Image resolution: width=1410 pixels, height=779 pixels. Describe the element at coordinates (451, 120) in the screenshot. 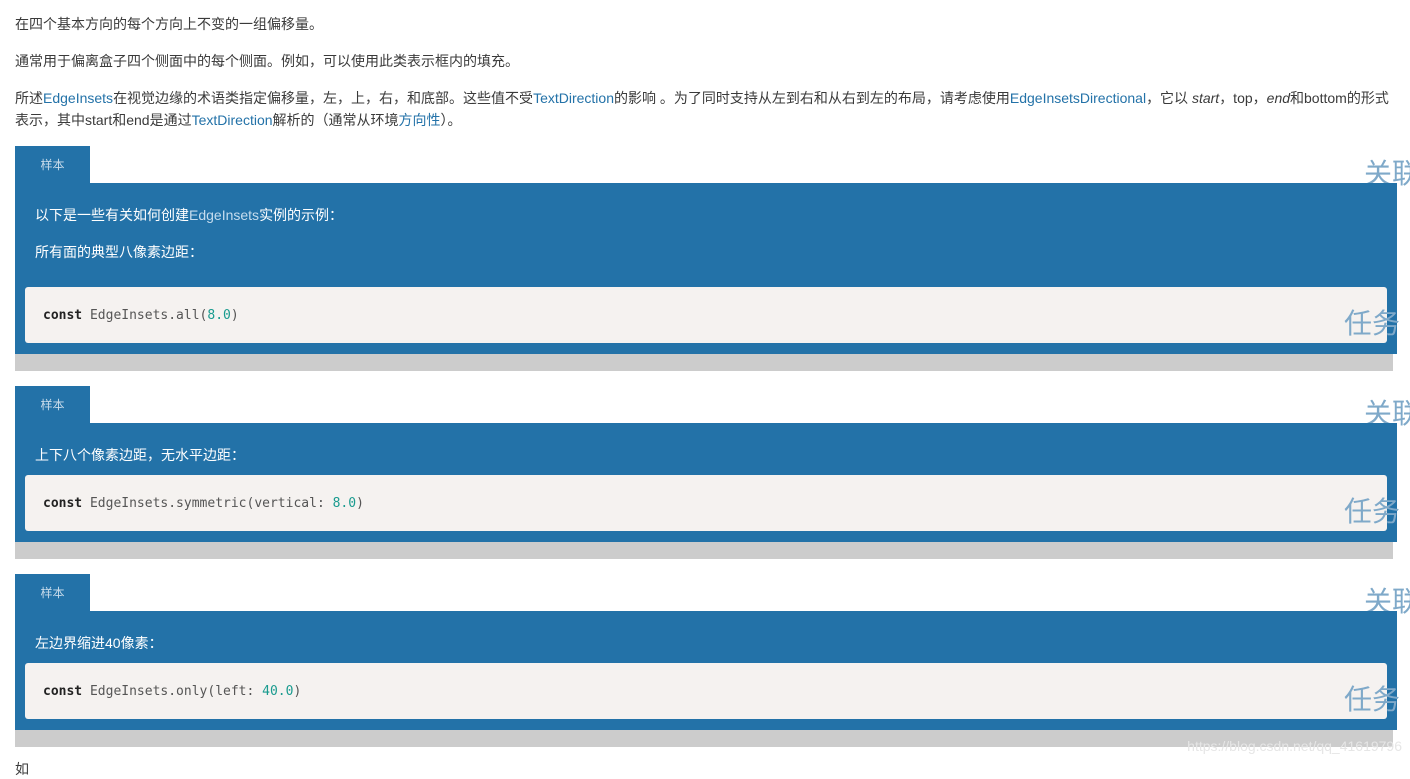

I see `p3-text-8: ）。` at that location.